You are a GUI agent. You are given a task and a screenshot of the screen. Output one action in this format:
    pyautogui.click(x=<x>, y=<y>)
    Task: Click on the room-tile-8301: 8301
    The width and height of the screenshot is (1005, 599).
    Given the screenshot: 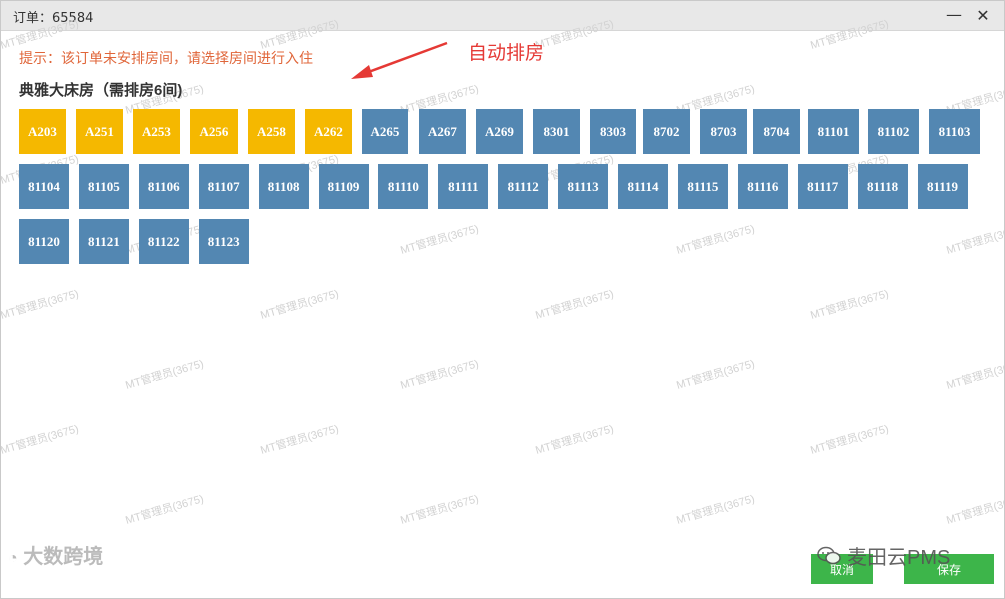 What is the action you would take?
    pyautogui.click(x=556, y=131)
    